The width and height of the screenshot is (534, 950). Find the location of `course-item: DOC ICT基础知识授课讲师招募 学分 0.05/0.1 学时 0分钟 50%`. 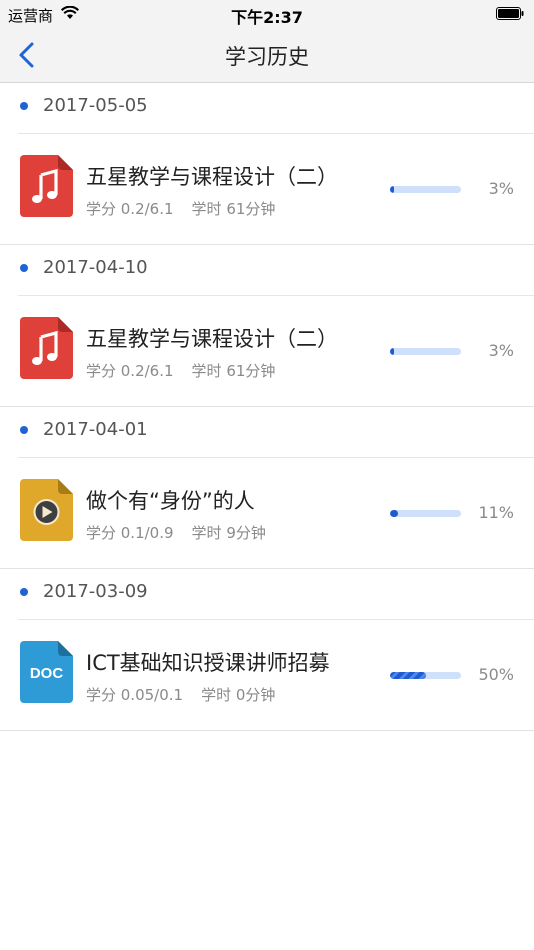

course-item: DOC ICT基础知识授课讲师招募 学分 0.05/0.1 学时 0分钟 50% is located at coordinates (267, 675).